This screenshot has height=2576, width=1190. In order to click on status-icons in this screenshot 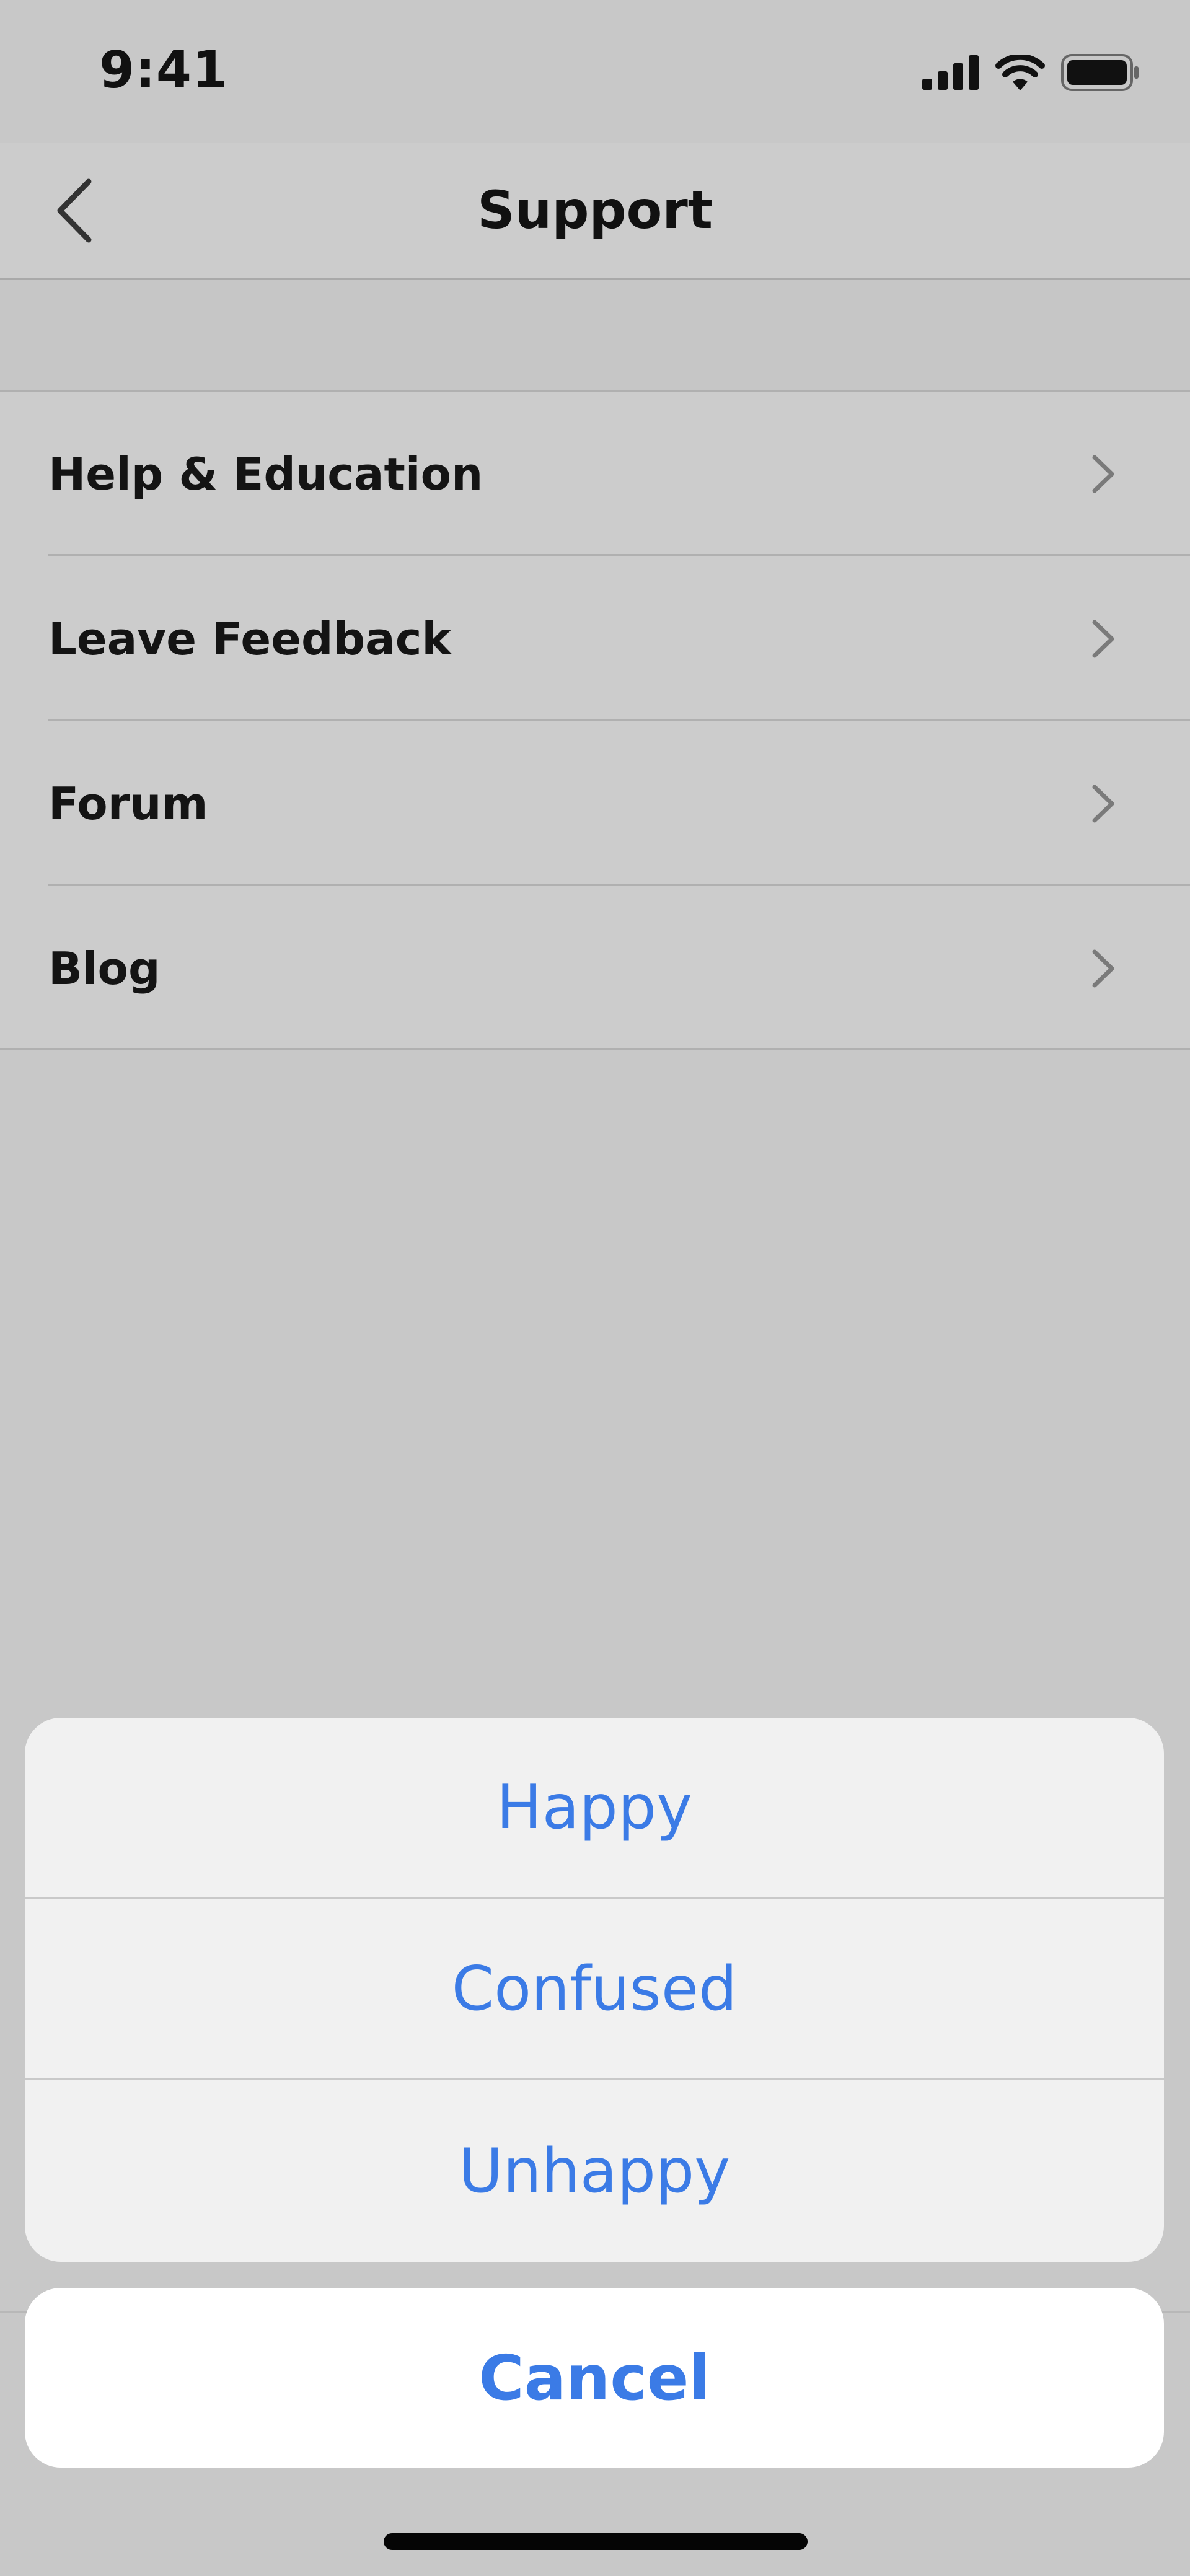, I will do `click(1031, 72)`.